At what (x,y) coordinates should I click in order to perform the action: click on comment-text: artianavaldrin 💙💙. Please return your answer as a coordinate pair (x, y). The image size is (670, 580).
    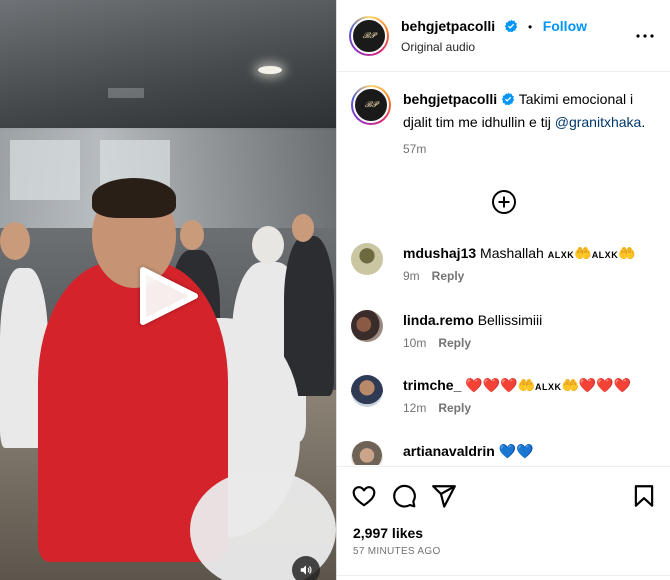
    Looking at the image, I should click on (528, 451).